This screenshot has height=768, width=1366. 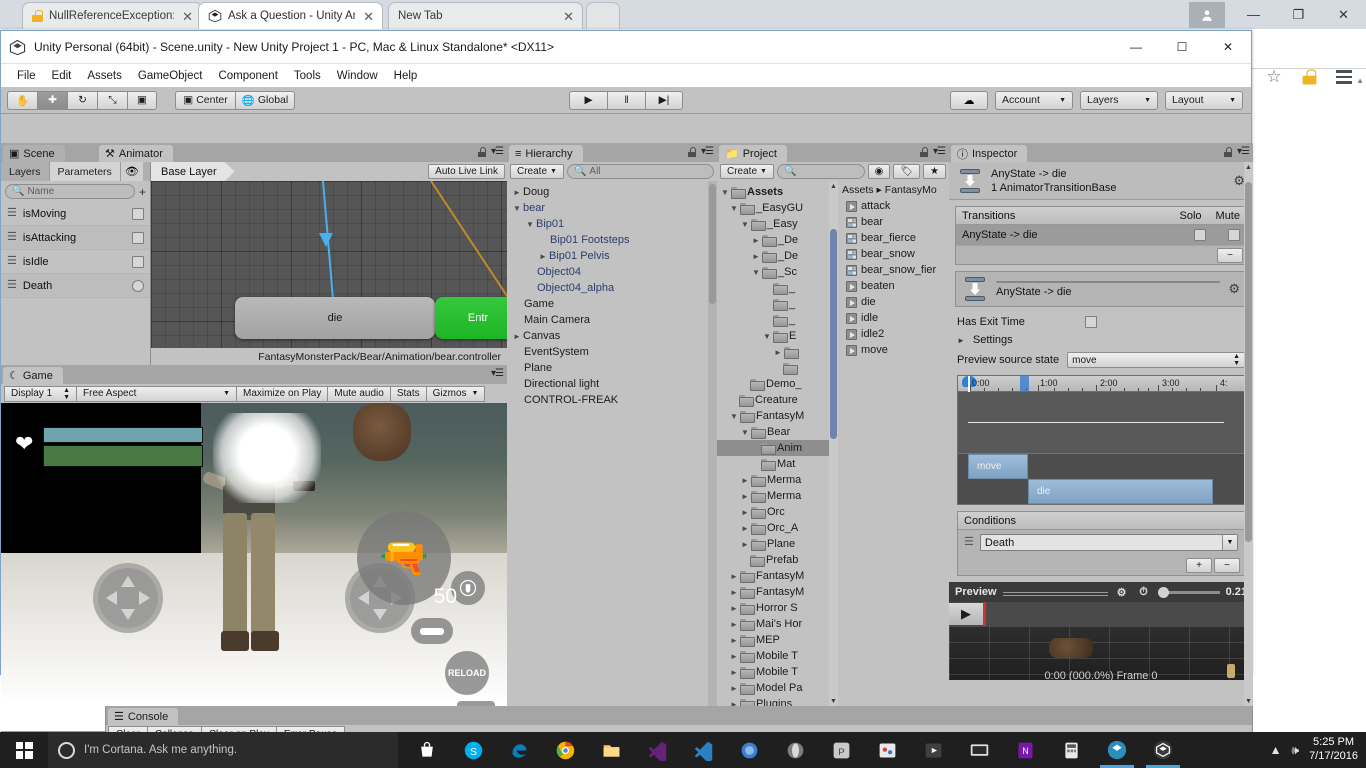 I want to click on reload-button: RELOAD, so click(x=467, y=673).